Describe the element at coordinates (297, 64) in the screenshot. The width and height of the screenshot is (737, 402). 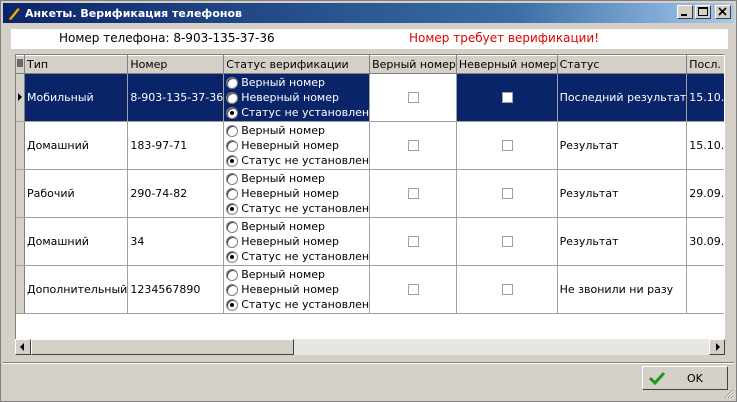
I see `column-header-verification: Статус верификации` at that location.